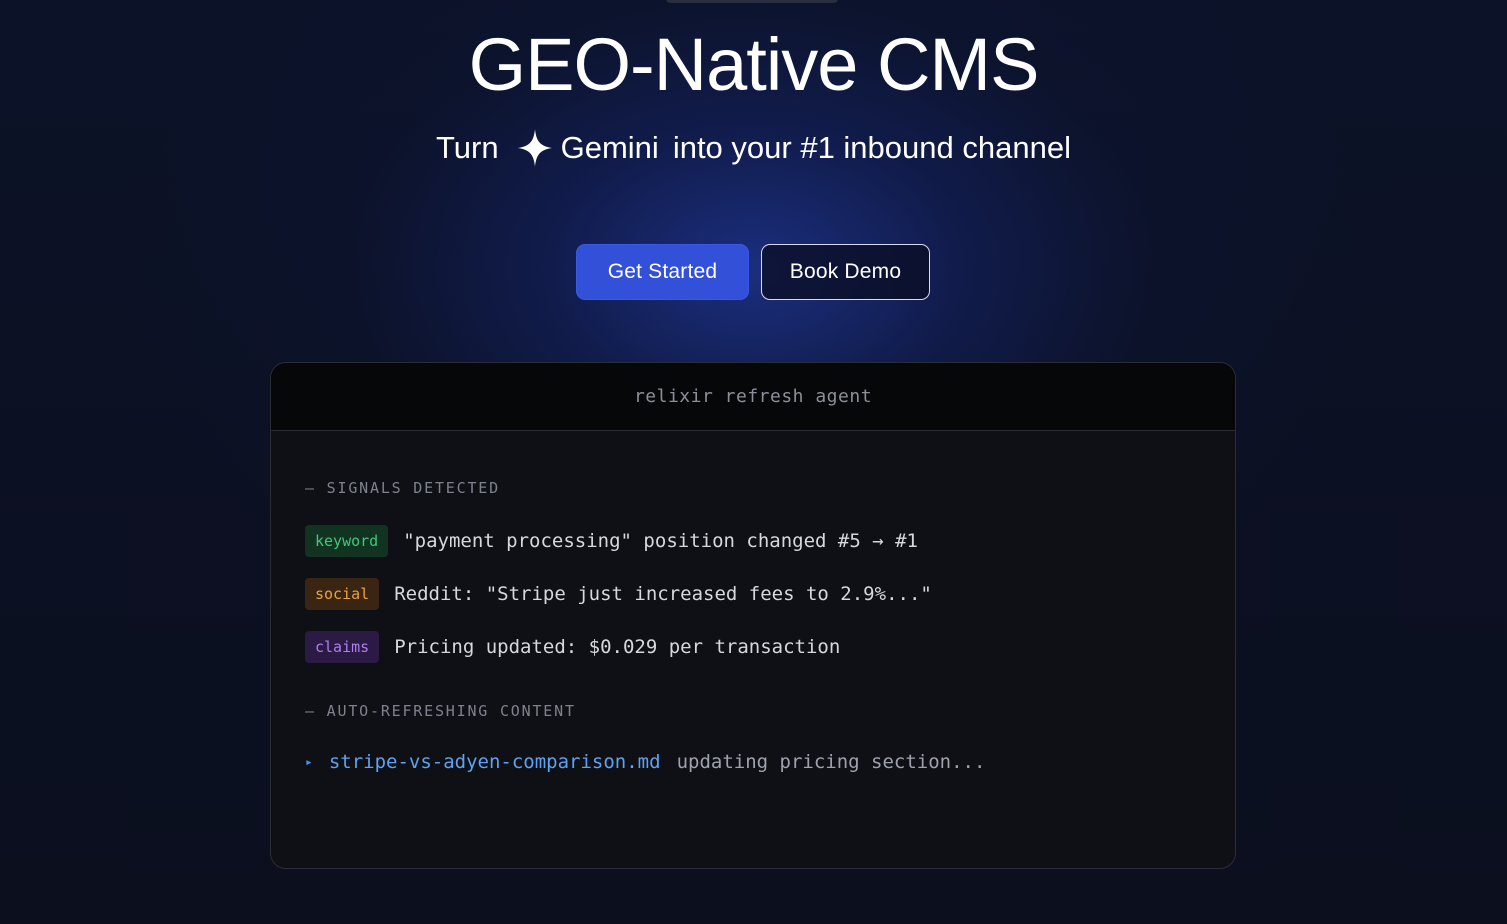 This screenshot has height=924, width=1507. I want to click on signals-heading: — SIGNALS DETECTED, so click(402, 488).